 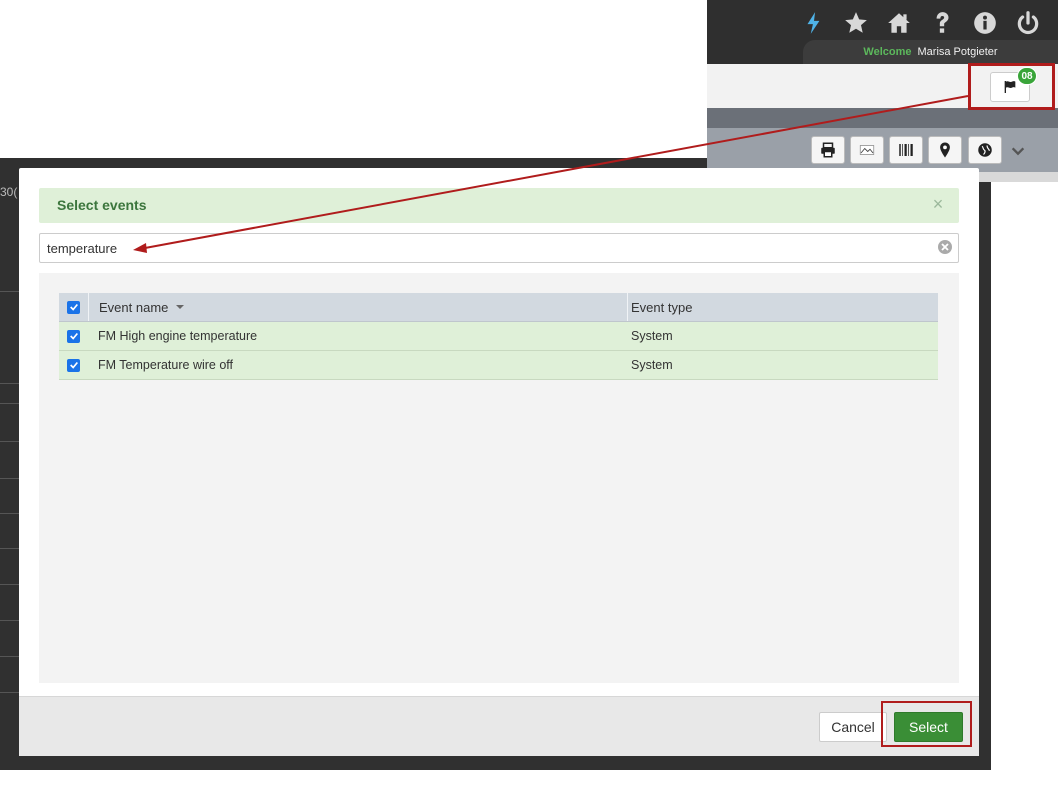 I want to click on print-button, so click(x=828, y=150).